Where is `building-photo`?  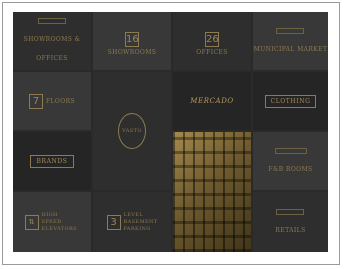
building-photo is located at coordinates (212, 192).